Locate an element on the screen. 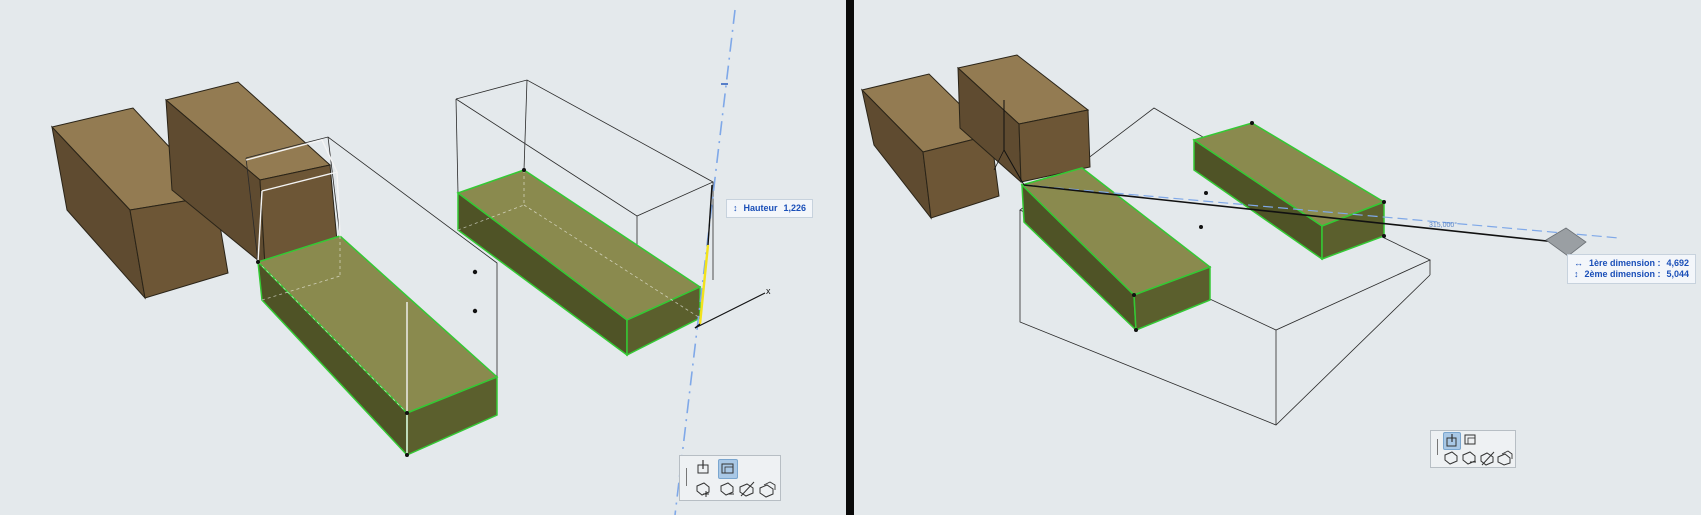 This screenshot has height=515, width=1701. height-value: 1,226 is located at coordinates (795, 208).